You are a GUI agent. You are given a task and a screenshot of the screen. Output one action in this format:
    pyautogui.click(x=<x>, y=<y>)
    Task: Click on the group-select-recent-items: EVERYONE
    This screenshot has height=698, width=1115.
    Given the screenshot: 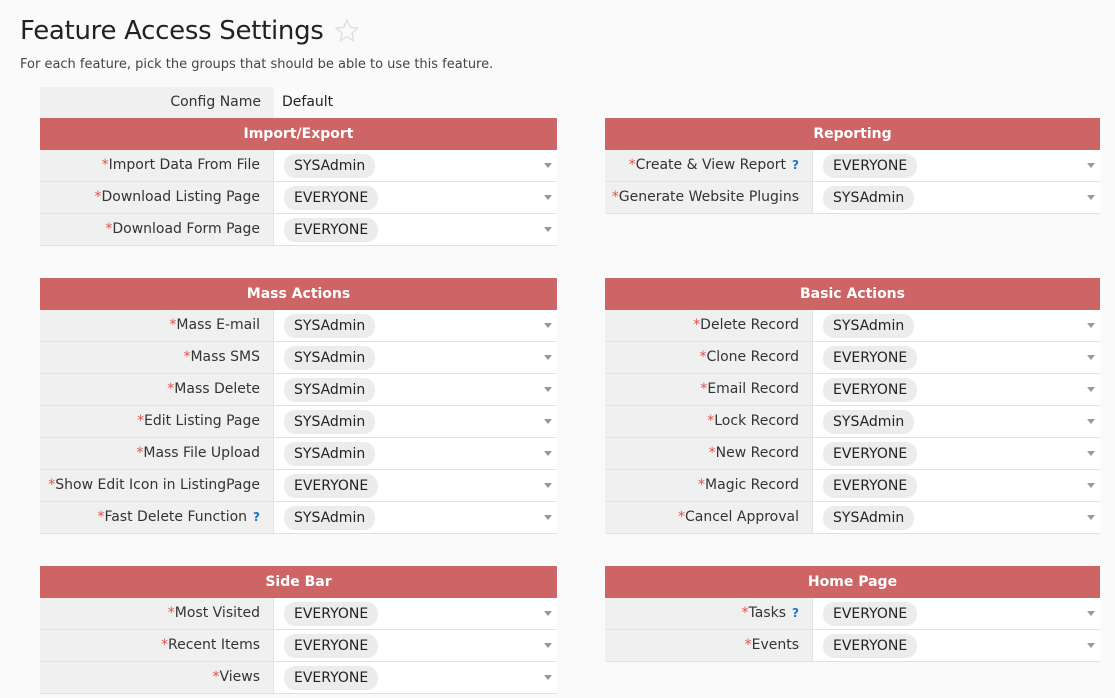 What is the action you would take?
    pyautogui.click(x=415, y=645)
    